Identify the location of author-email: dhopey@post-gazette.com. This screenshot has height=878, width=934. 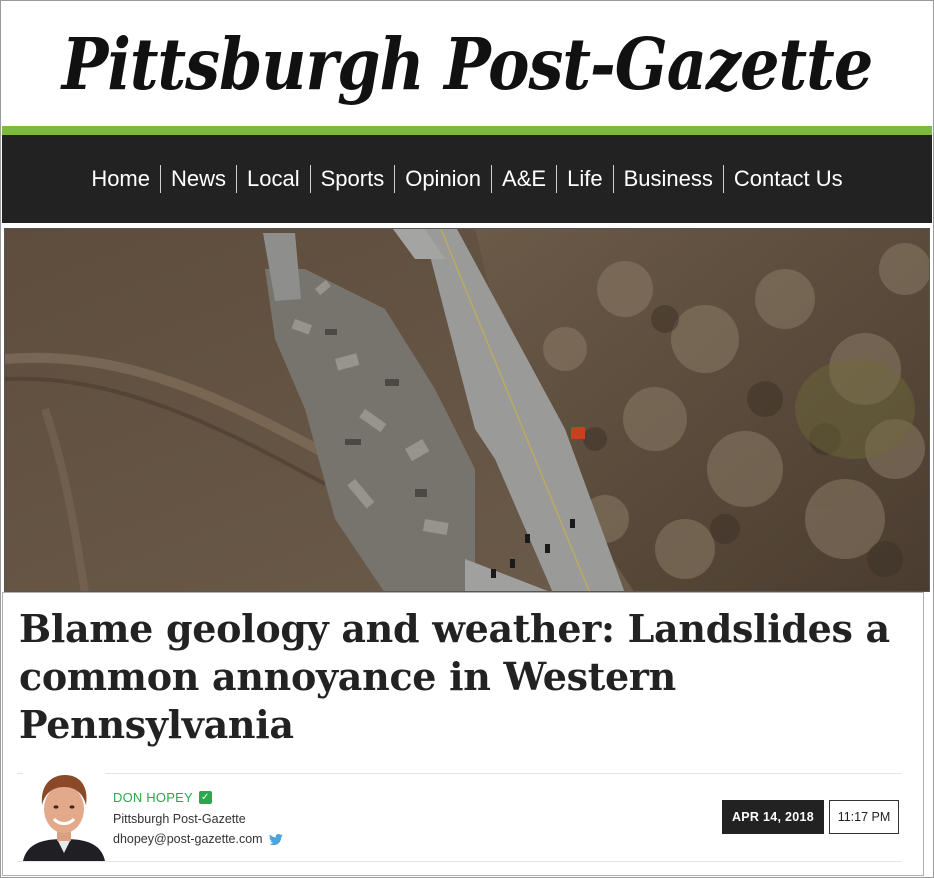
(188, 839).